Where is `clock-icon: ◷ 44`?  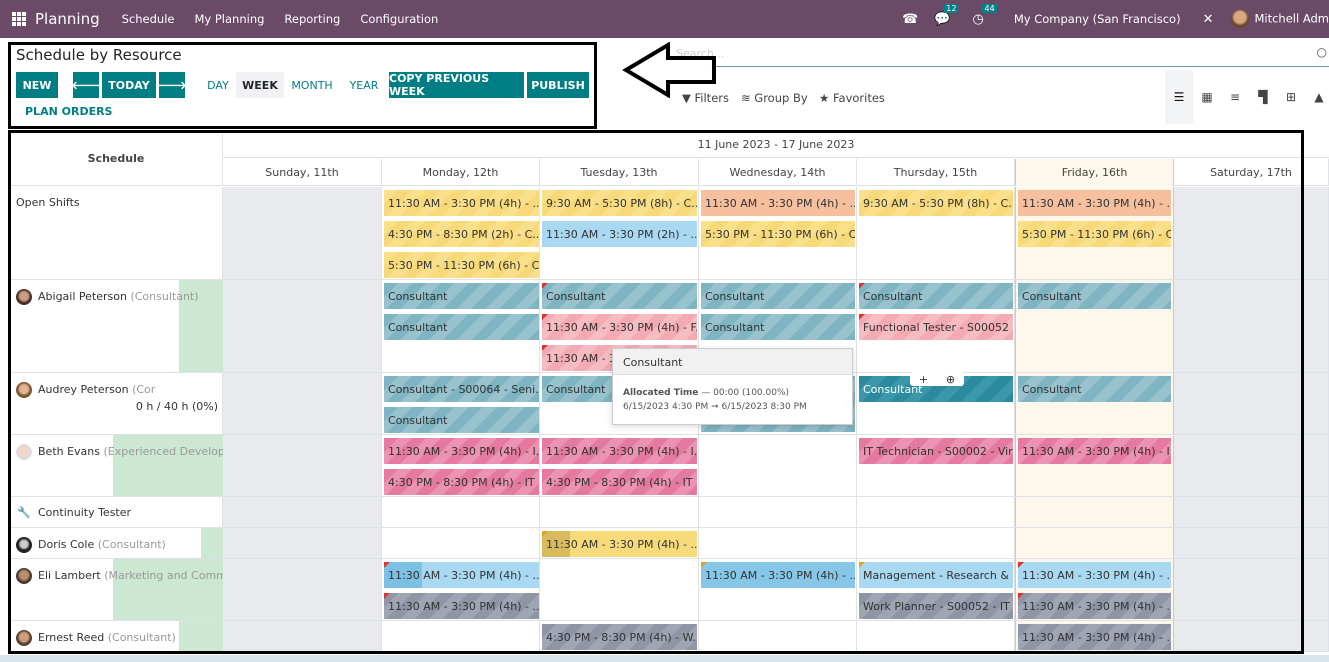 clock-icon: ◷ 44 is located at coordinates (984, 15).